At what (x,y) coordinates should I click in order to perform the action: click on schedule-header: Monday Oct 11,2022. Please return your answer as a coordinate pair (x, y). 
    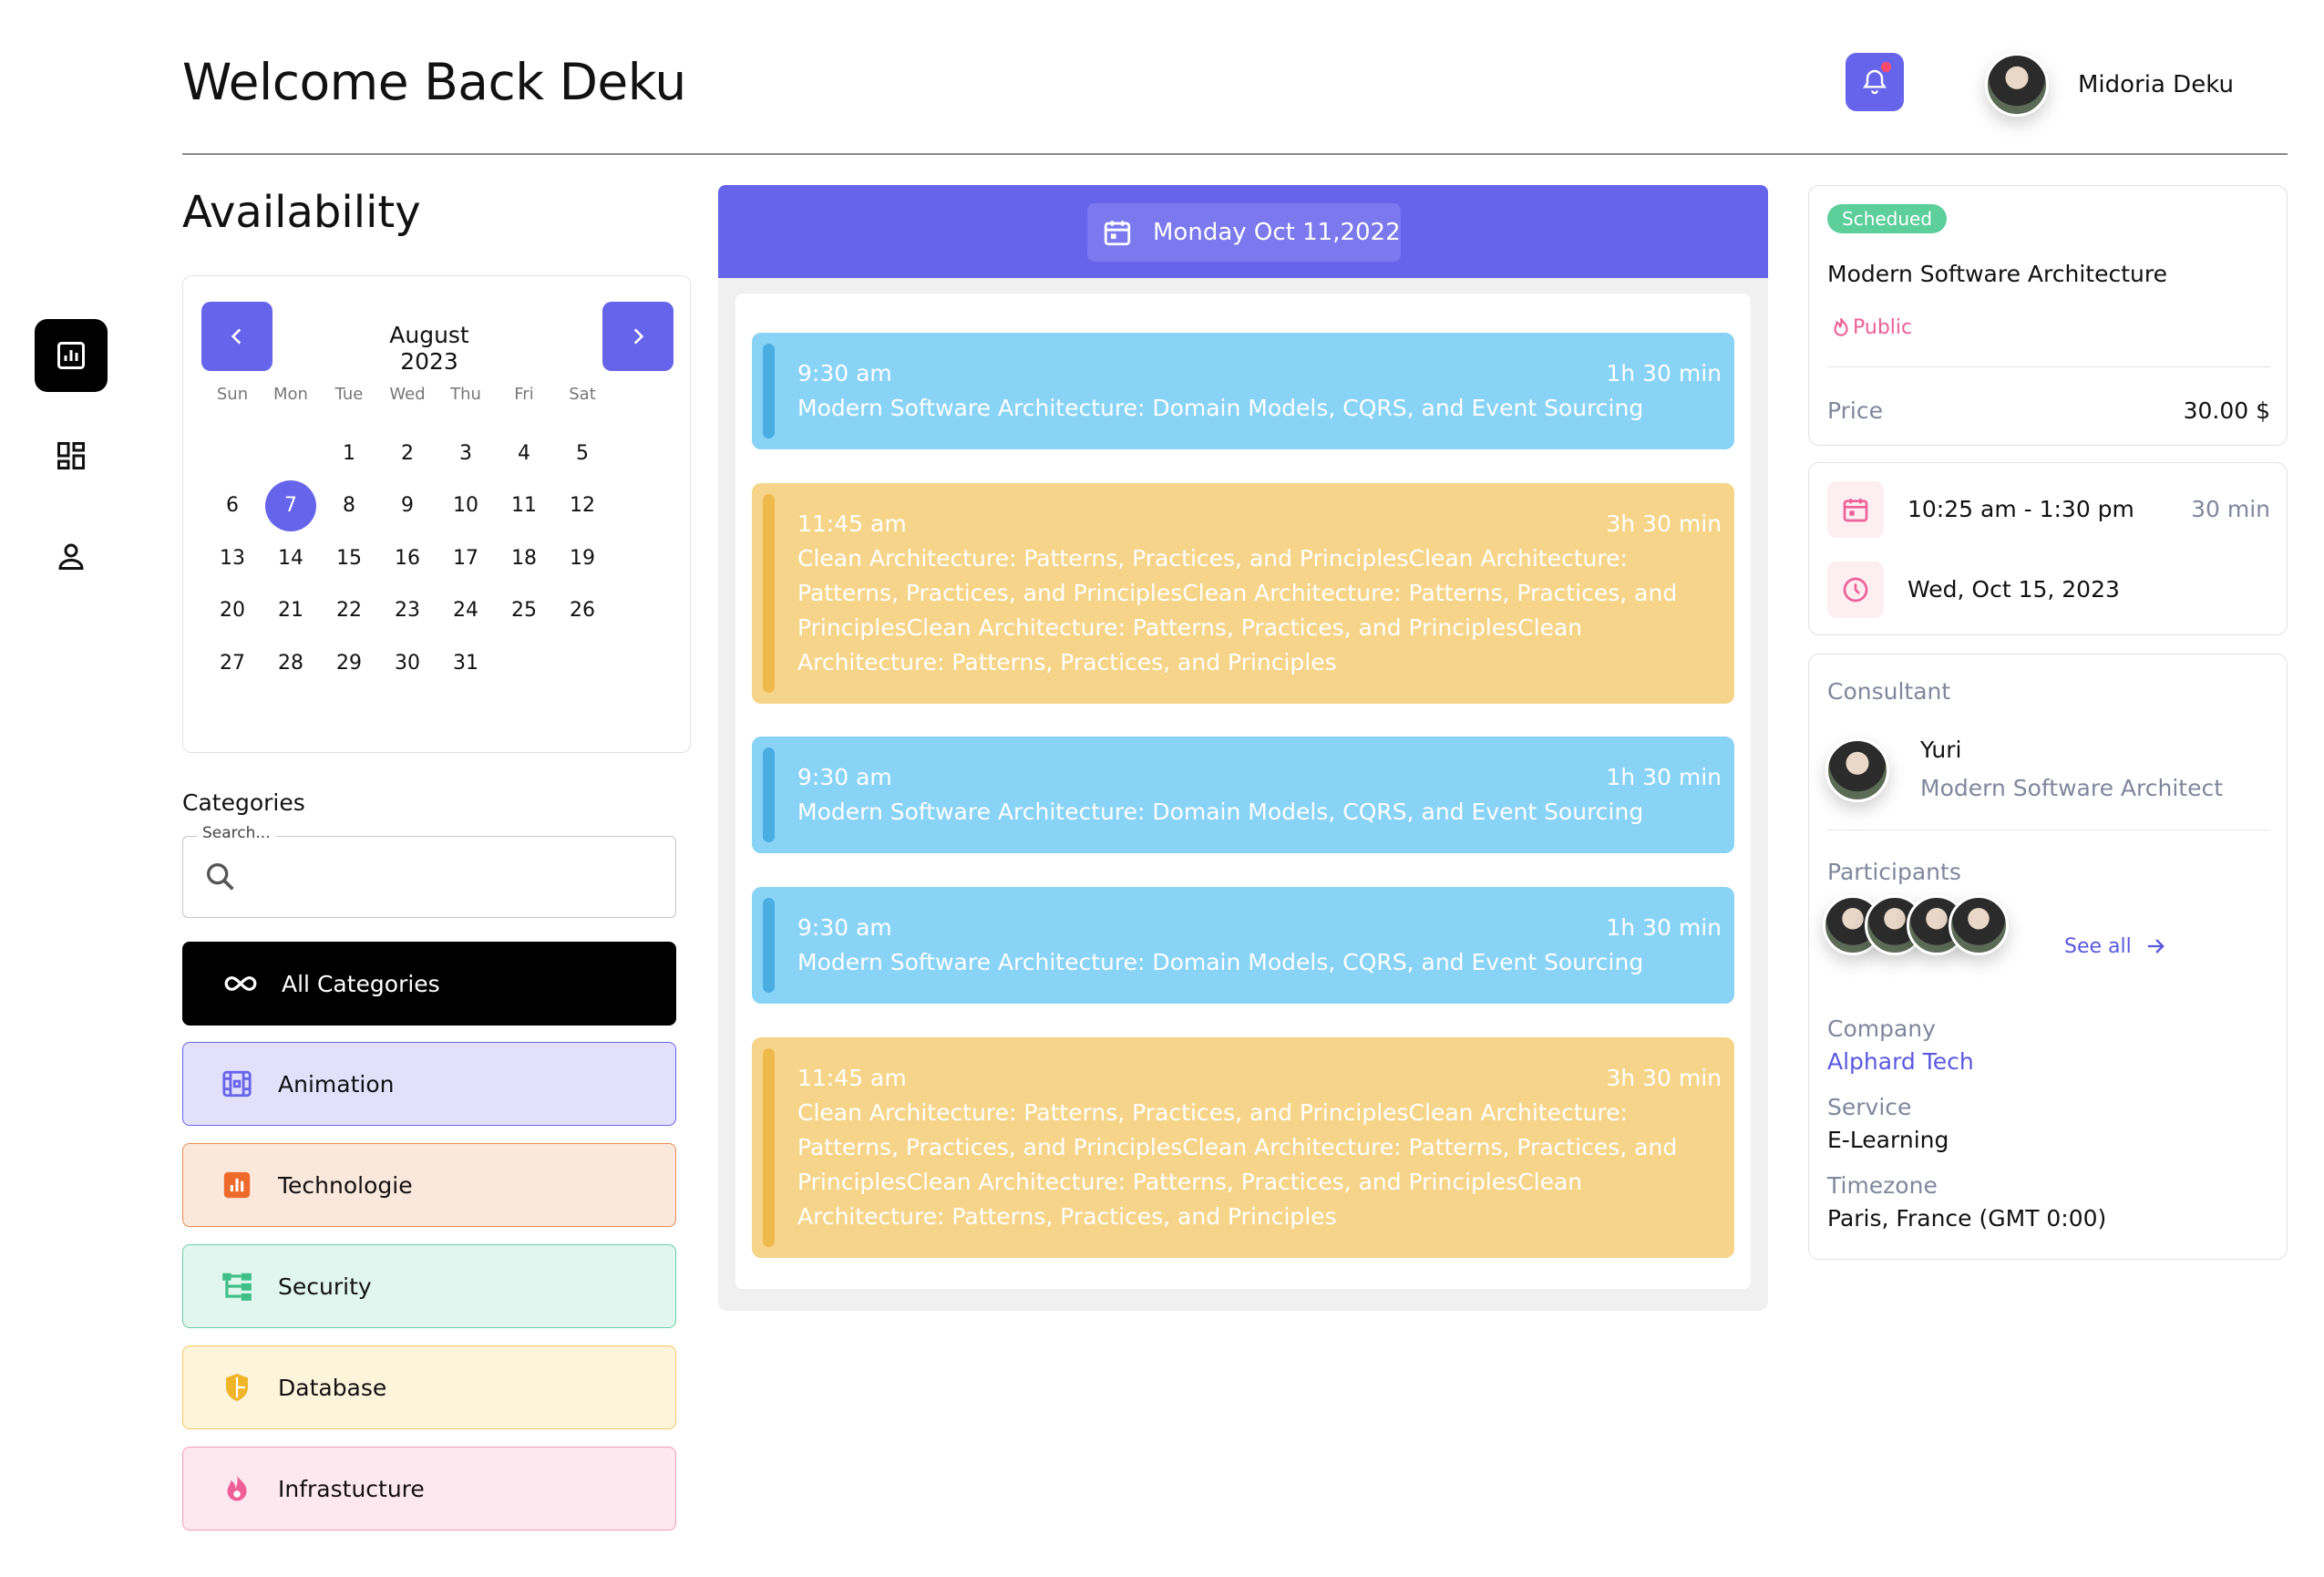
    Looking at the image, I should click on (1243, 232).